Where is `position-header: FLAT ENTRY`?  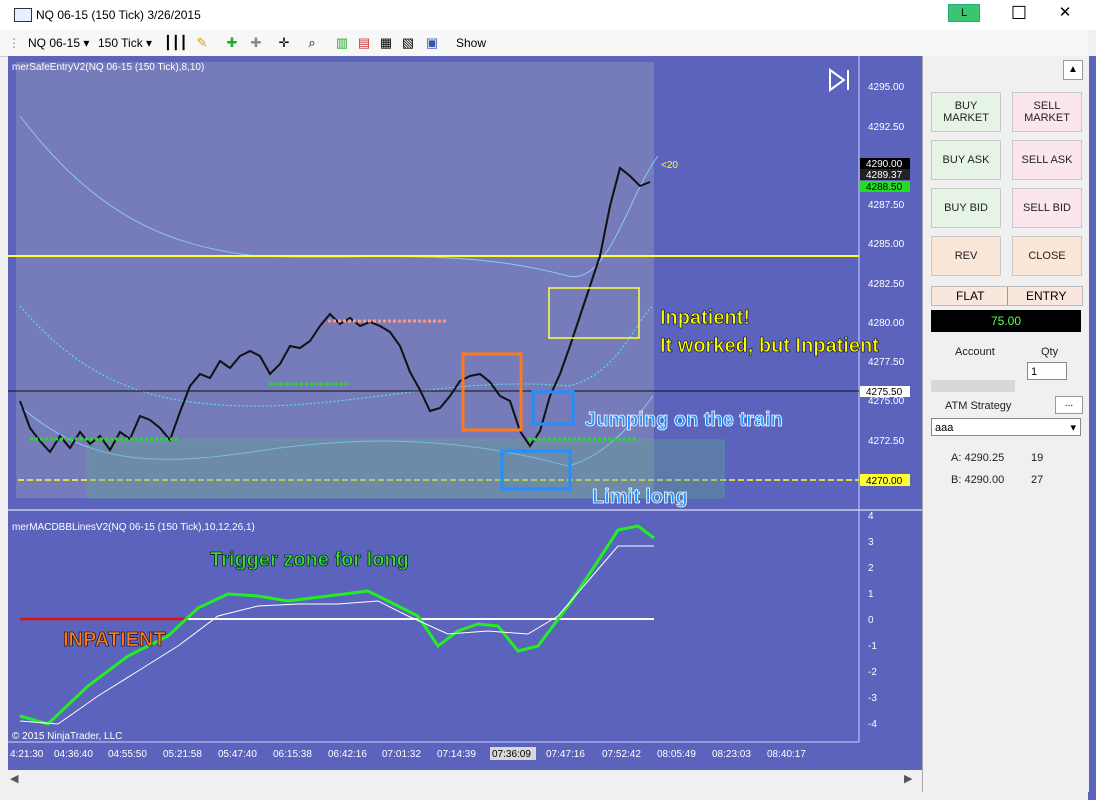
position-header: FLAT ENTRY is located at coordinates (1007, 296).